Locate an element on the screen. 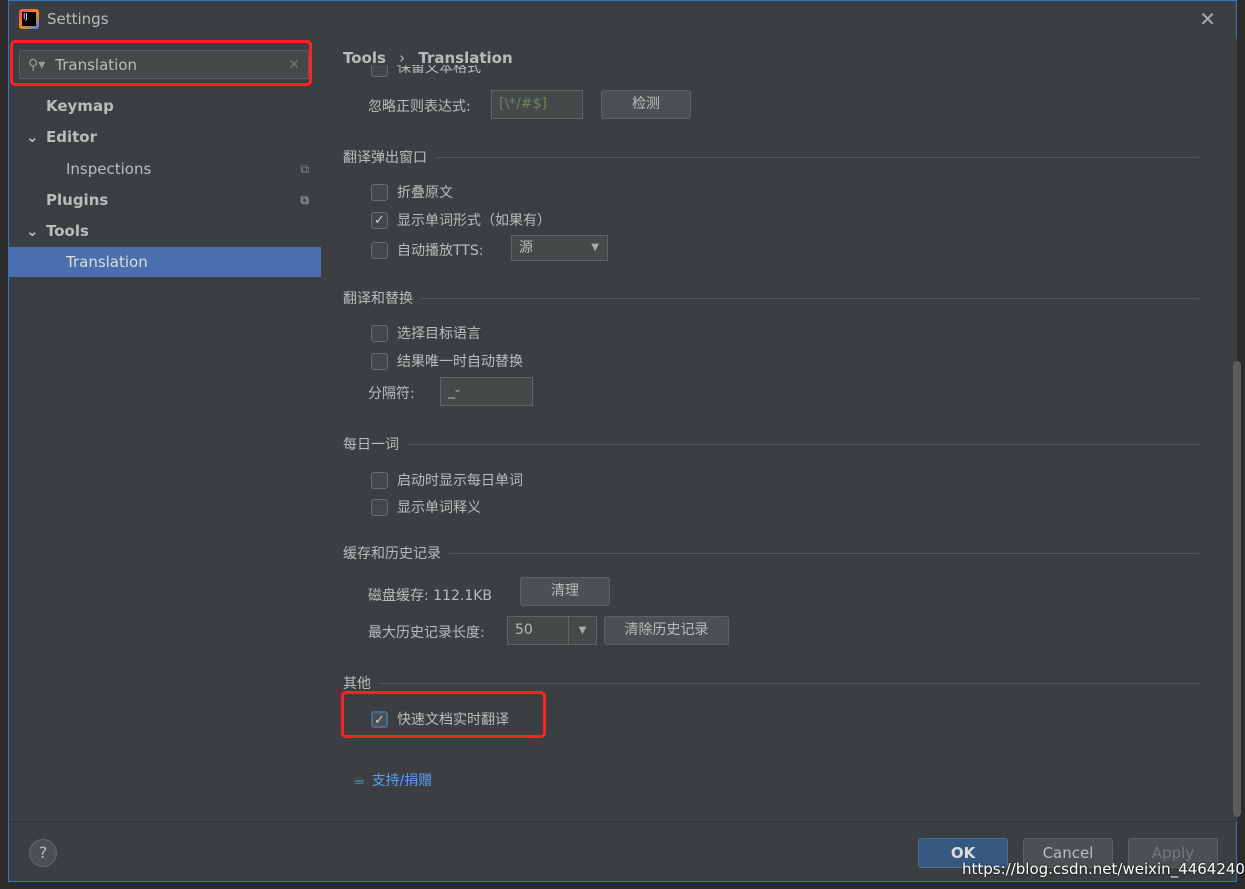 Image resolution: width=1245 pixels, height=889 pixels. separator-label: 分隔符: is located at coordinates (391, 394).